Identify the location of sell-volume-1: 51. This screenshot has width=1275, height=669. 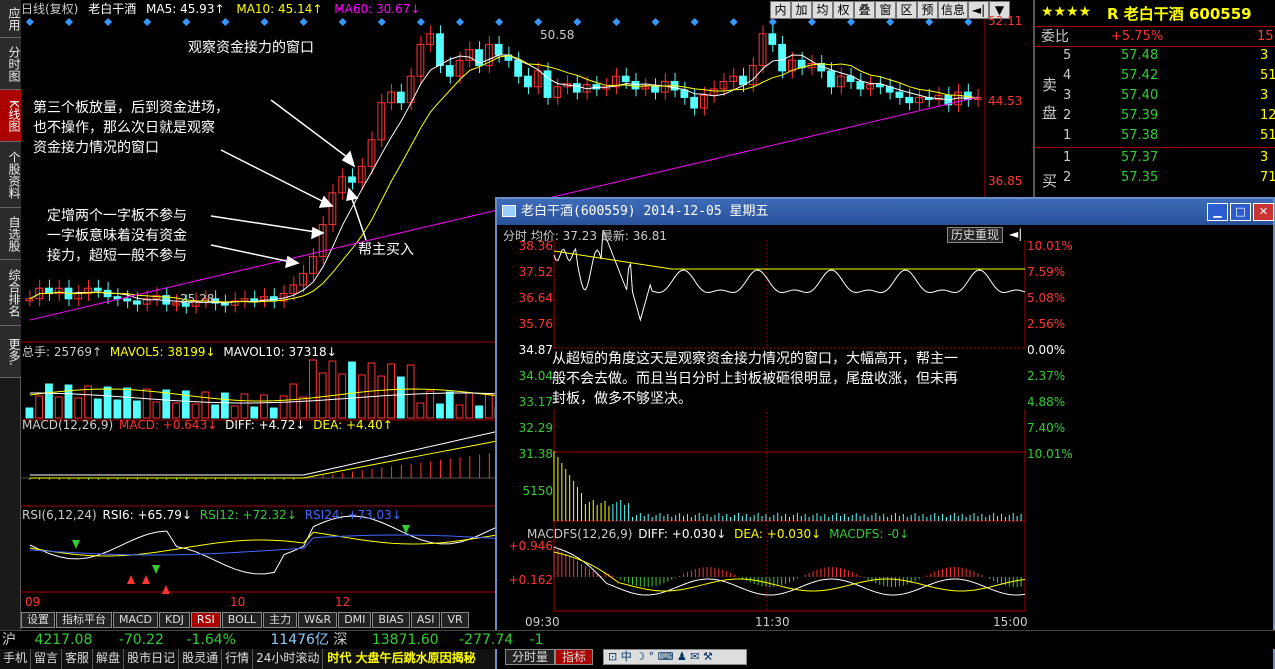
(1267, 75).